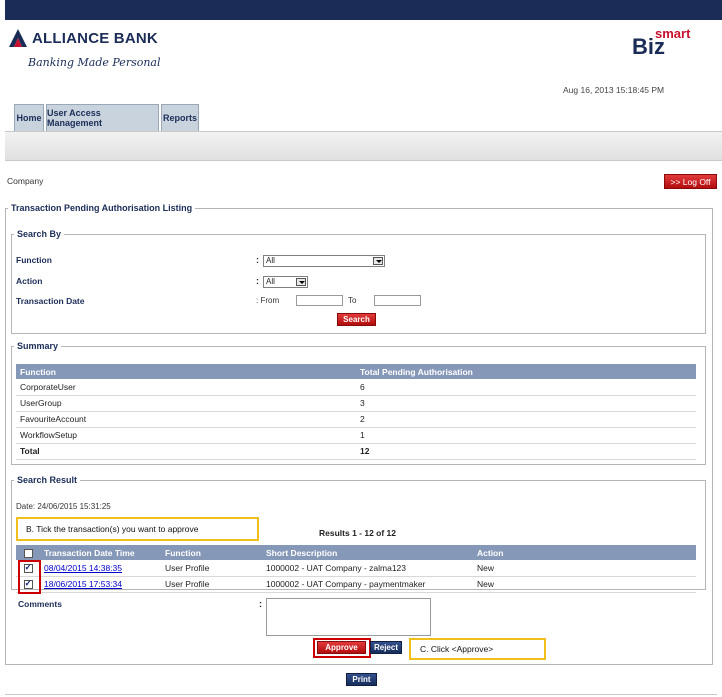  Describe the element at coordinates (584, 552) in the screenshot. I see `result-header-action: Action` at that location.